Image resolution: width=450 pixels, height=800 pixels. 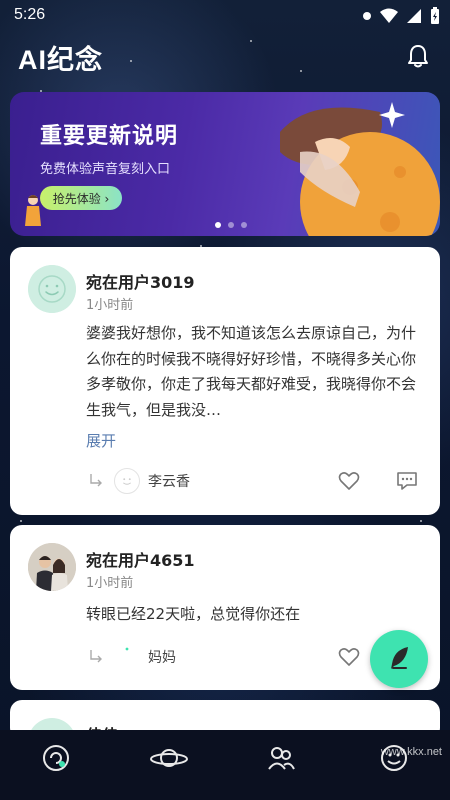 What do you see at coordinates (101, 440) in the screenshot?
I see `expand-link: 展开` at bounding box center [101, 440].